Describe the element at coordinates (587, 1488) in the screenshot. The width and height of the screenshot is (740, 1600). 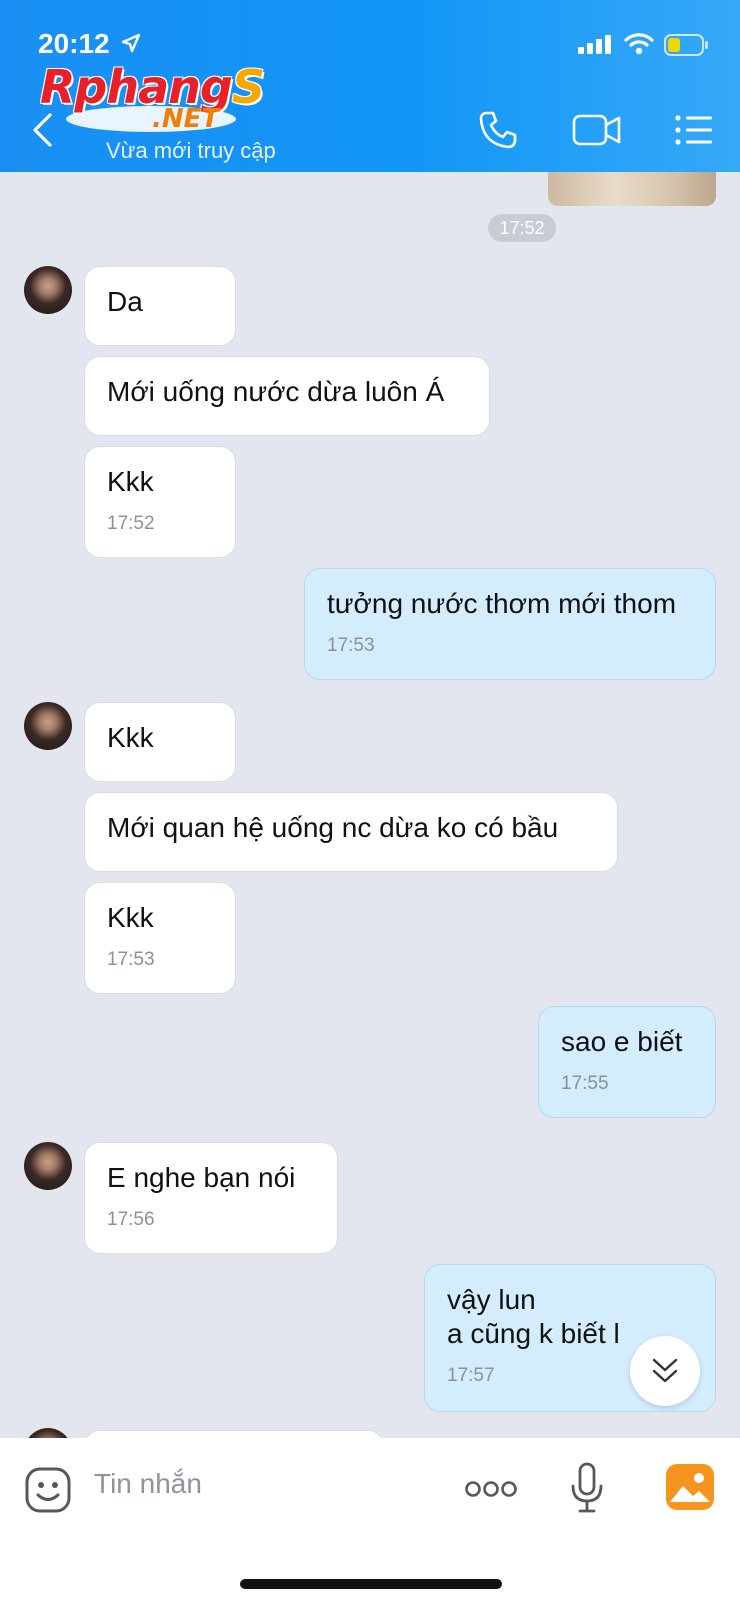
I see `microphone-icon` at that location.